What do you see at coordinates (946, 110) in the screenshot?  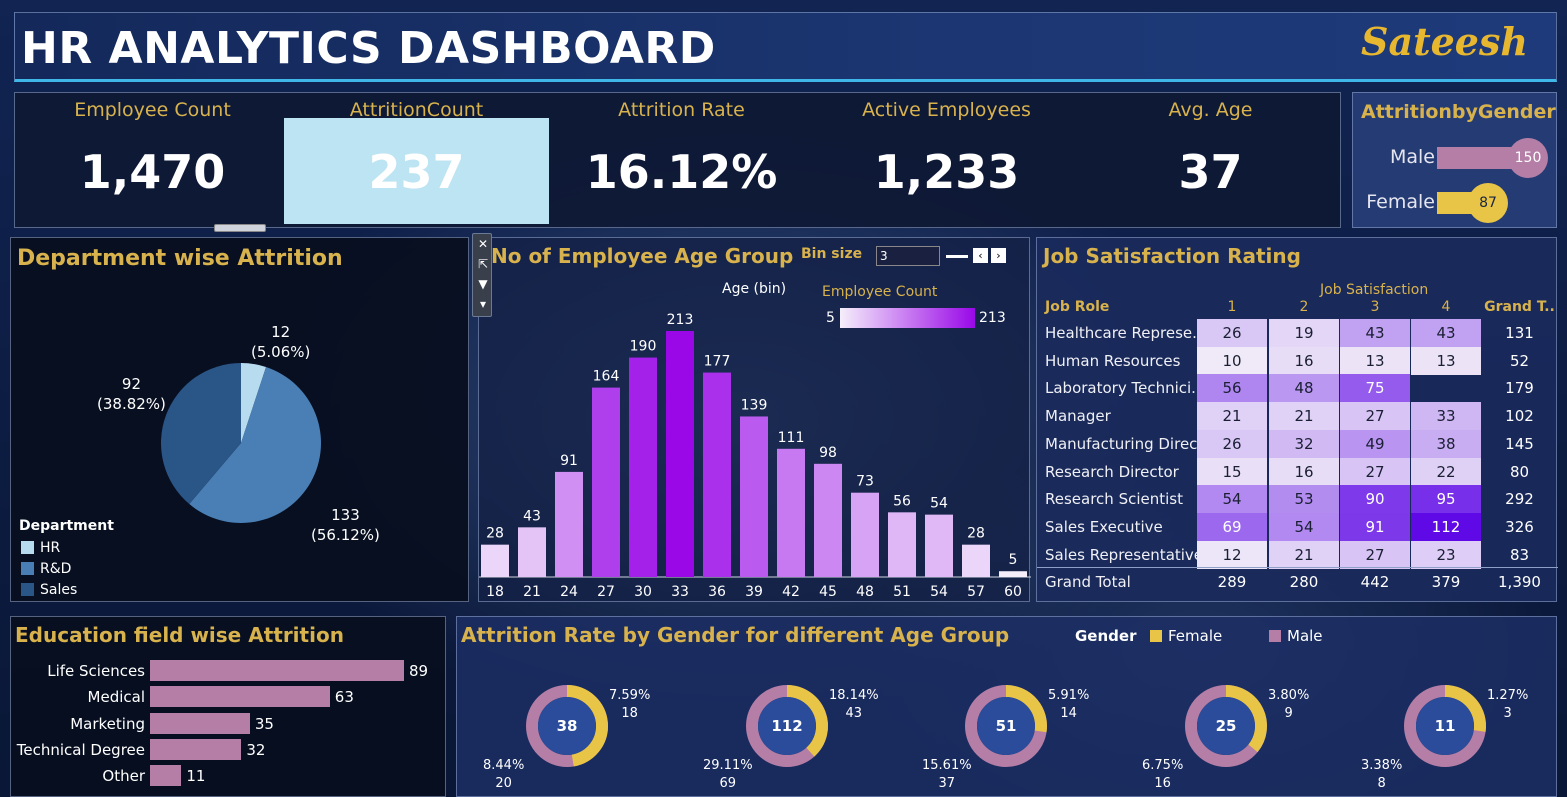 I see `kpi-label: Active Employees` at bounding box center [946, 110].